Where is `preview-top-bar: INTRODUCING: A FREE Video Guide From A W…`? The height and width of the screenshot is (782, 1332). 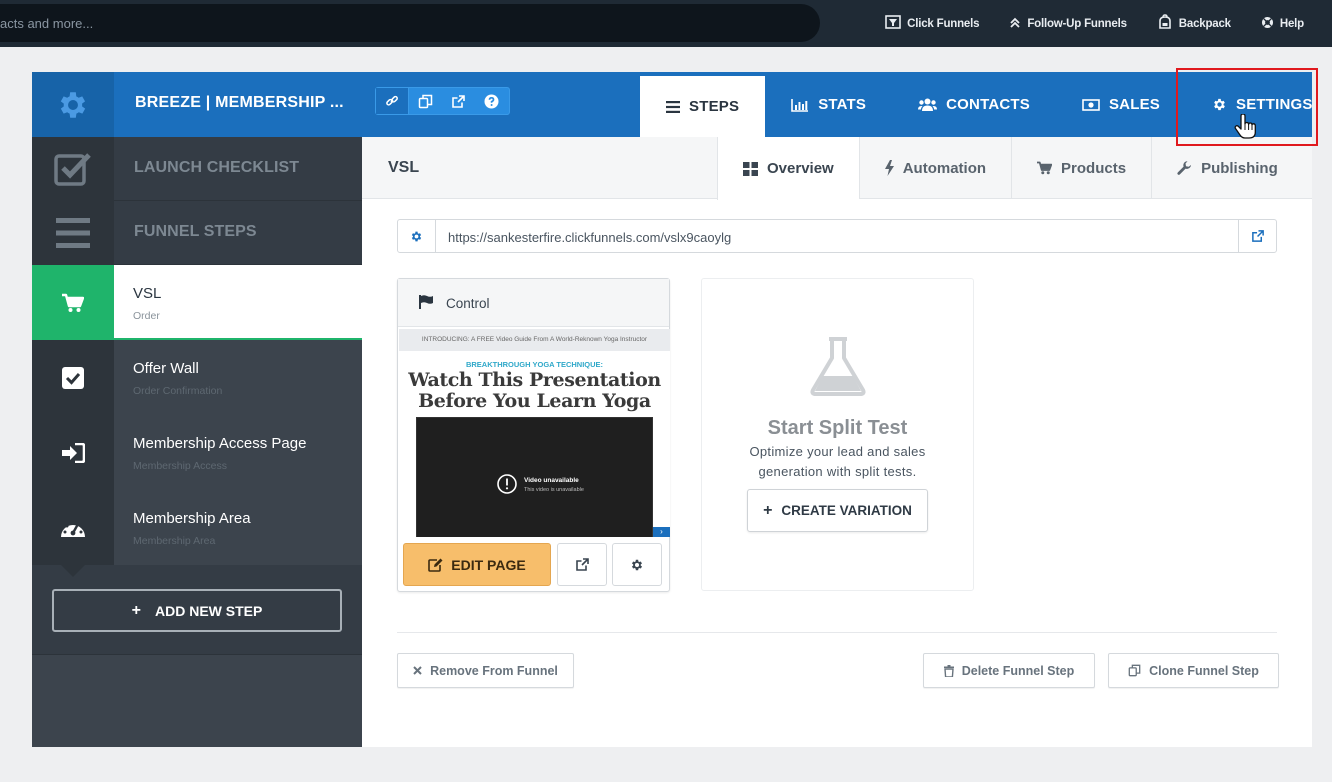 preview-top-bar: INTRODUCING: A FREE Video Guide From A W… is located at coordinates (534, 340).